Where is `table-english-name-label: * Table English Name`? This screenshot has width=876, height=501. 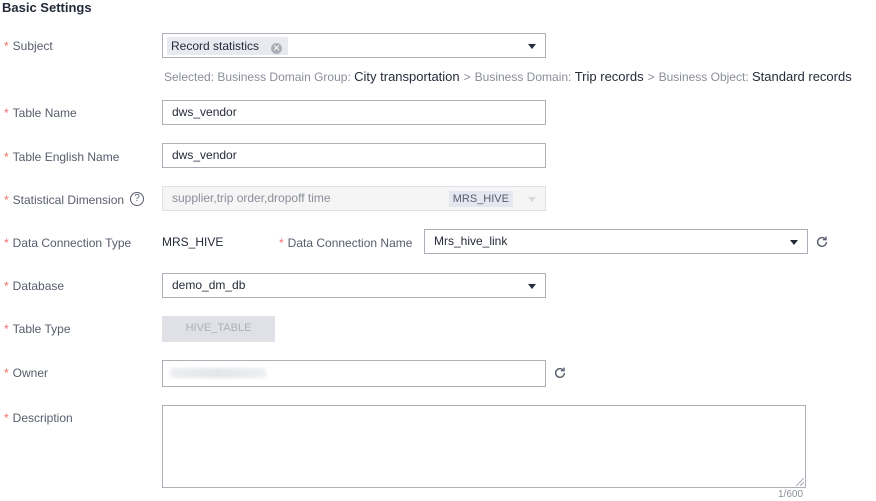 table-english-name-label: * Table English Name is located at coordinates (61, 157).